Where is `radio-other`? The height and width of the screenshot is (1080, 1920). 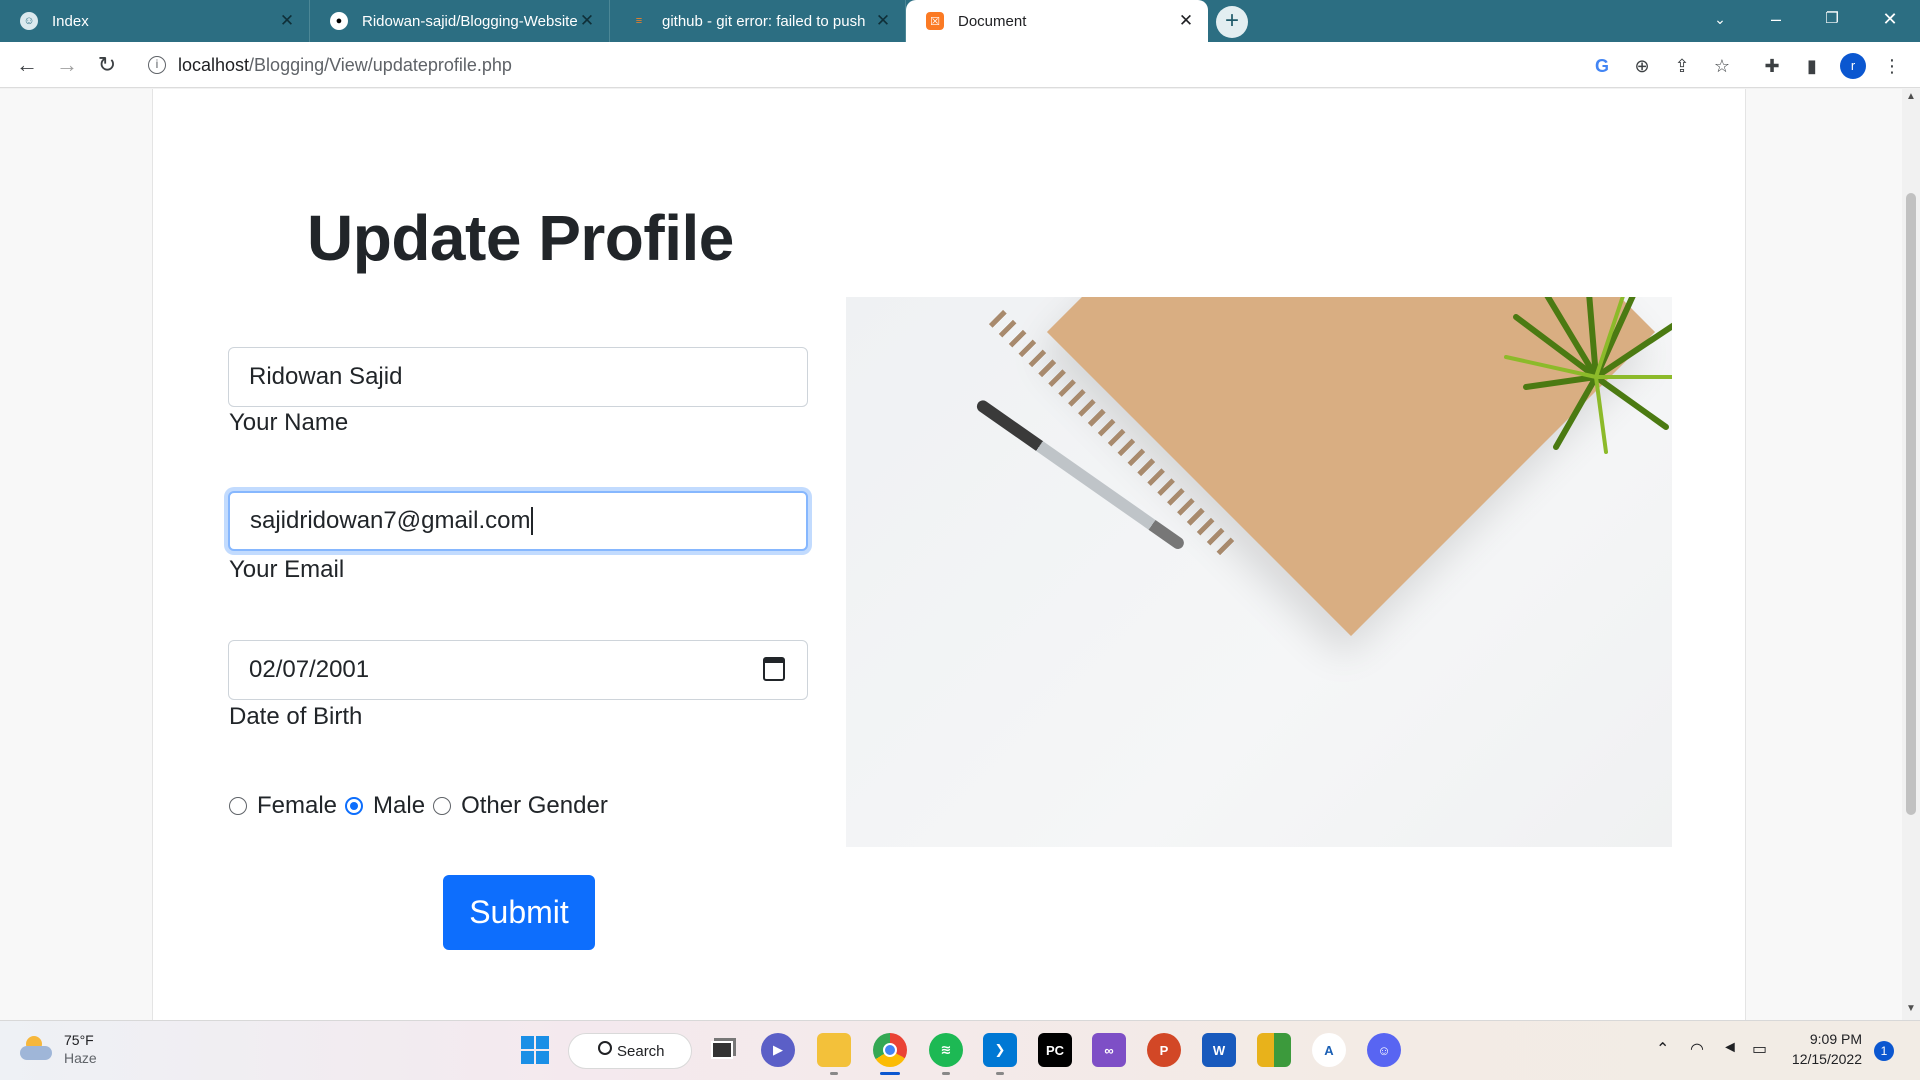
radio-other is located at coordinates (442, 806).